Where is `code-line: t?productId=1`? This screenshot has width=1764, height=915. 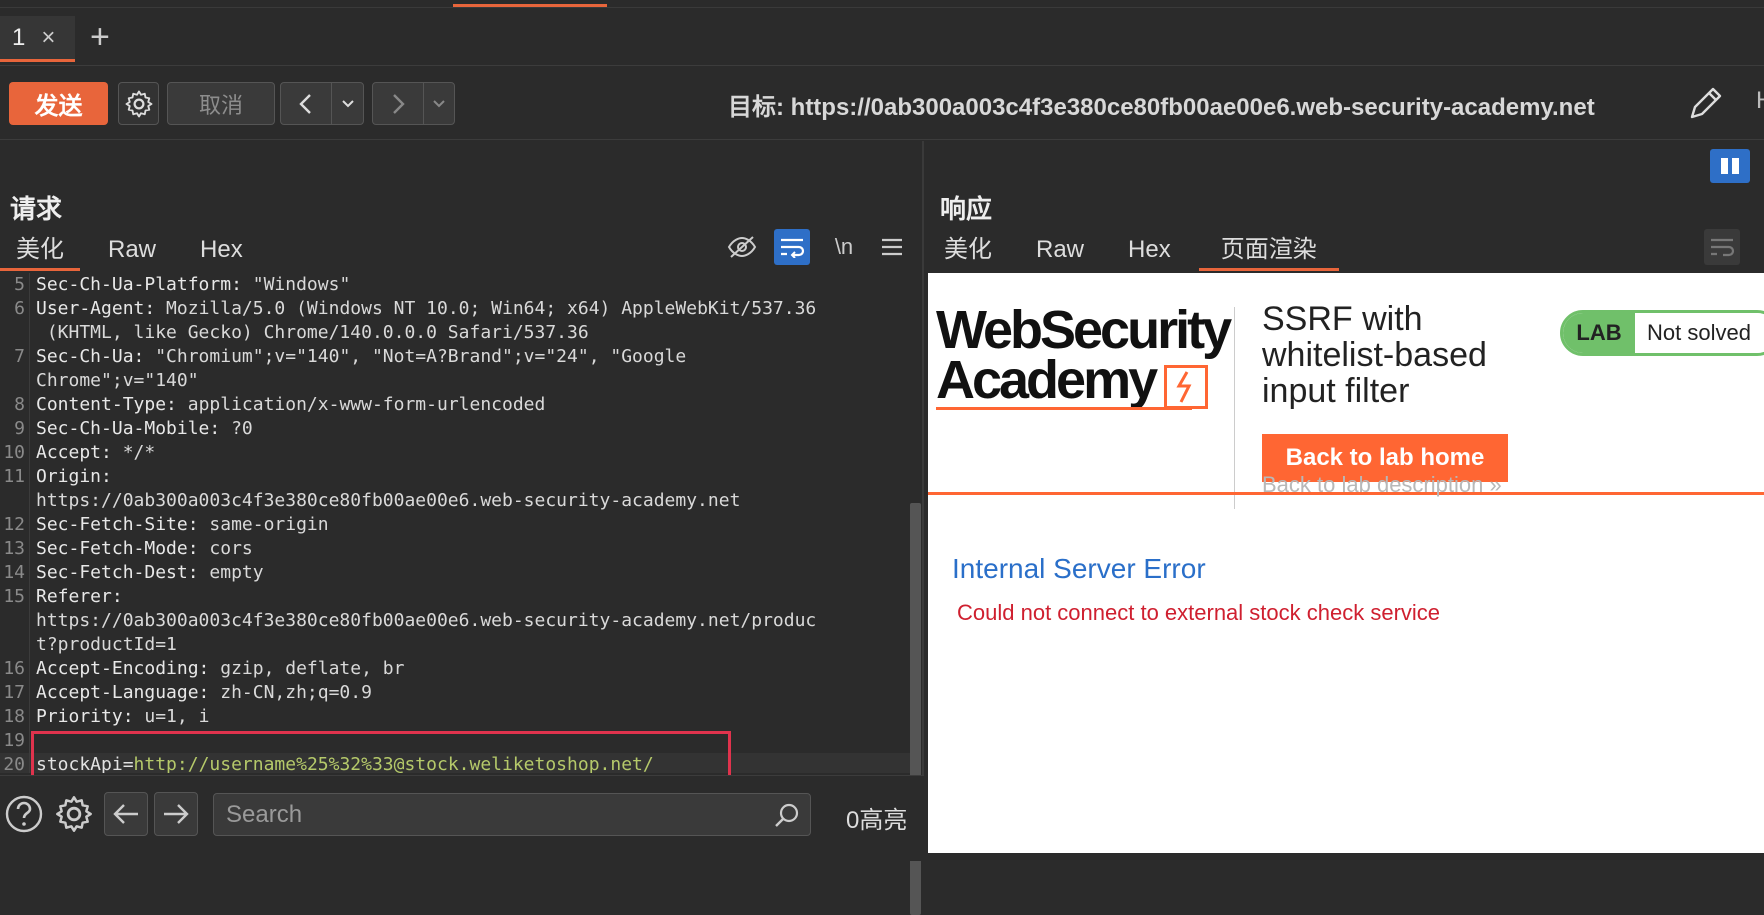 code-line: t?productId=1 is located at coordinates (455, 645).